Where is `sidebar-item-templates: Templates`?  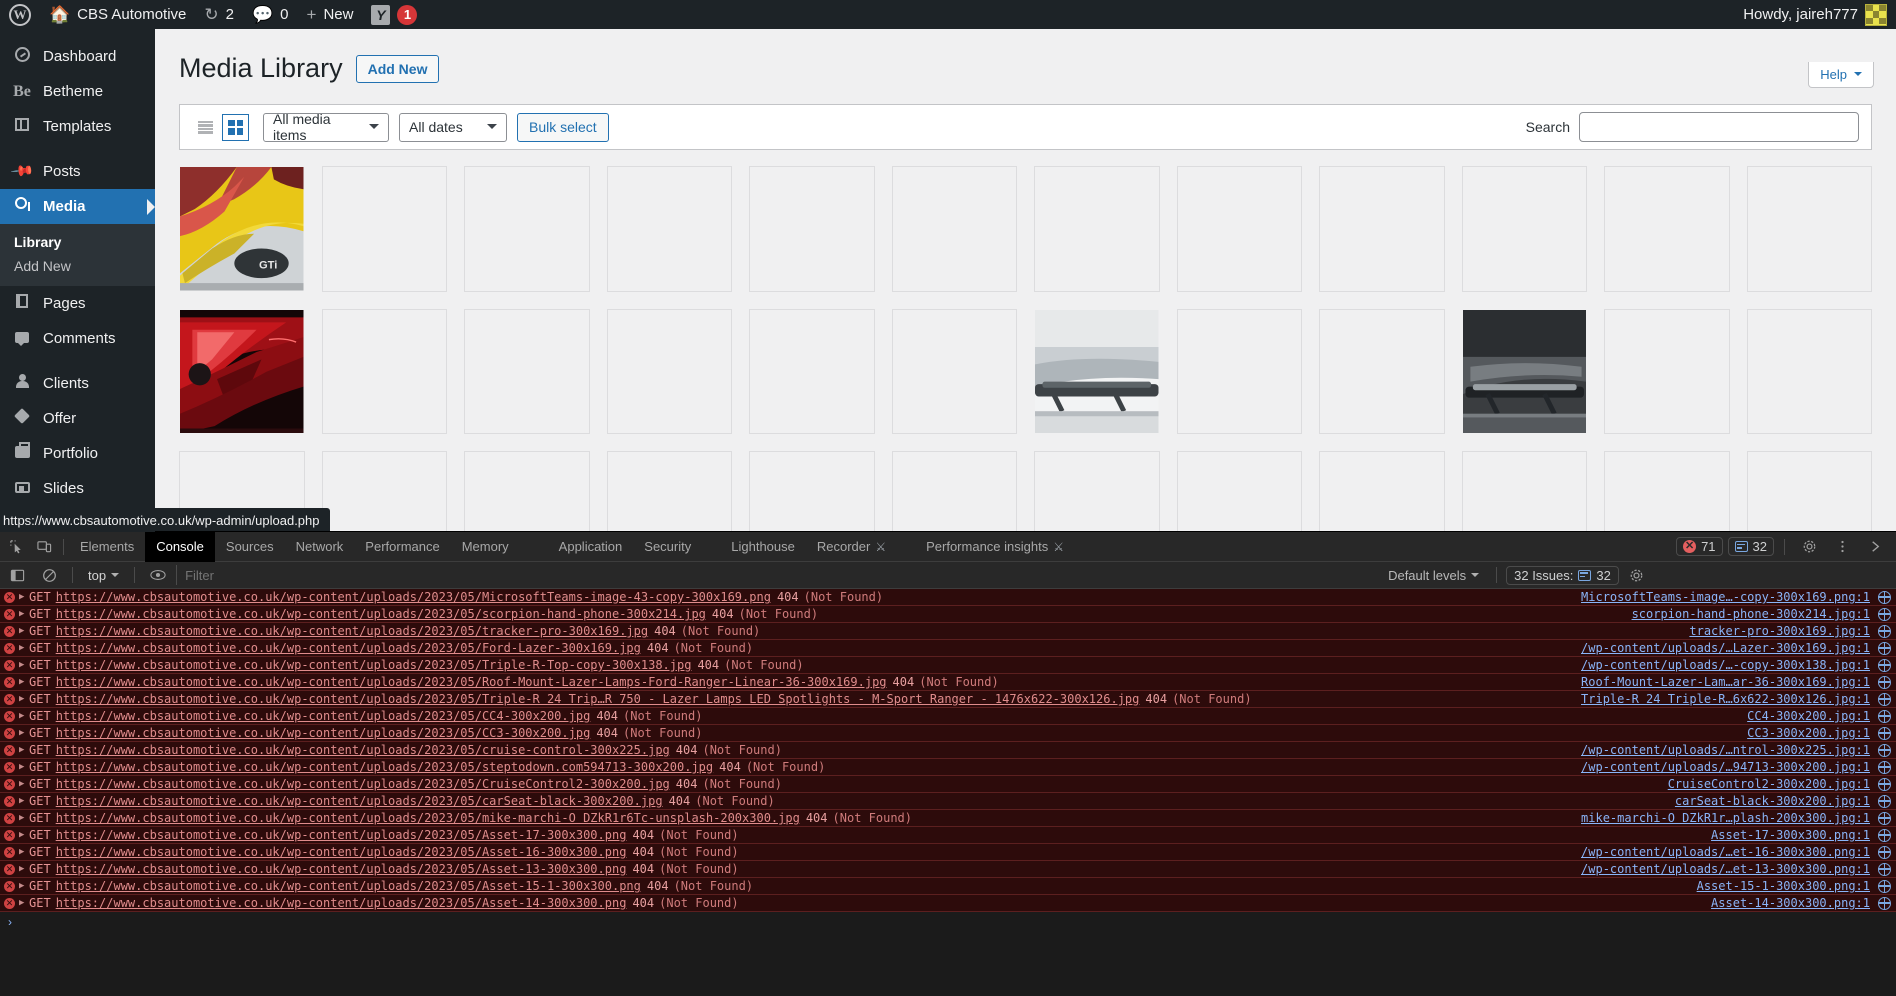
sidebar-item-templates: Templates is located at coordinates (77, 126).